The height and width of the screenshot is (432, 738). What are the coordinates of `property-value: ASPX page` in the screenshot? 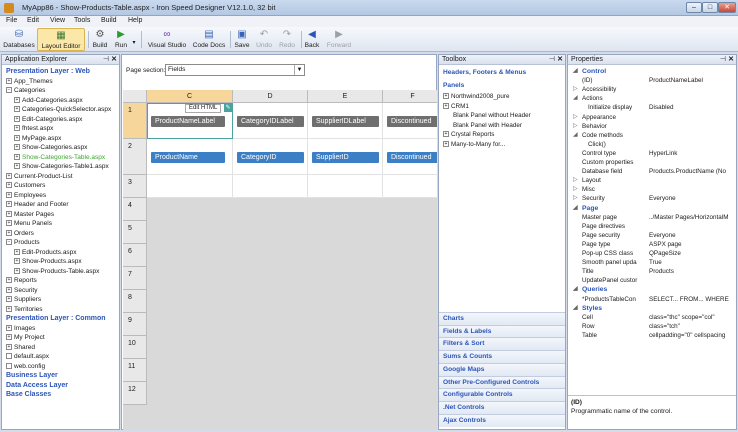 It's located at (691, 244).